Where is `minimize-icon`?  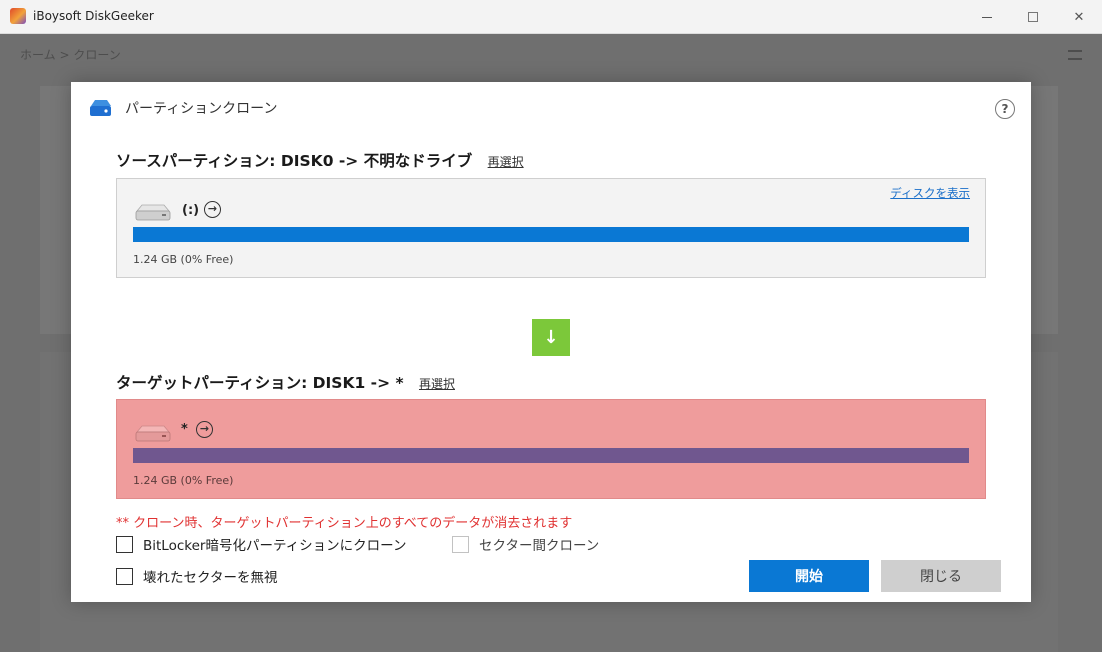 minimize-icon is located at coordinates (987, 17).